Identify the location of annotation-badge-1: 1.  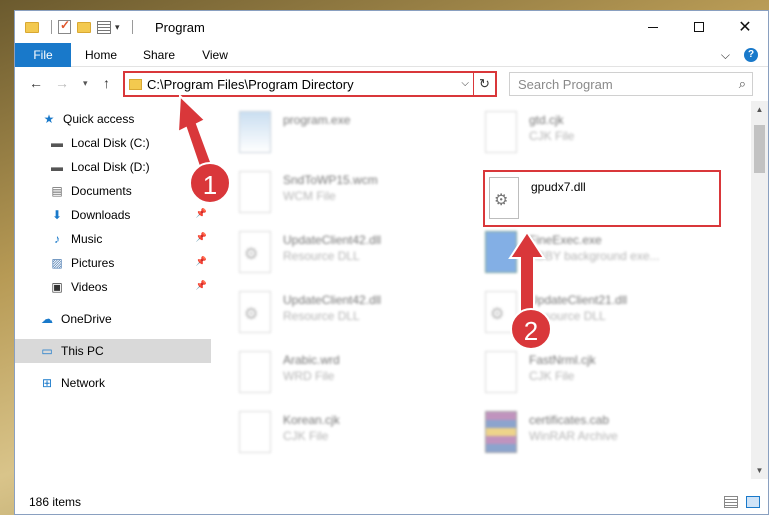
(210, 183).